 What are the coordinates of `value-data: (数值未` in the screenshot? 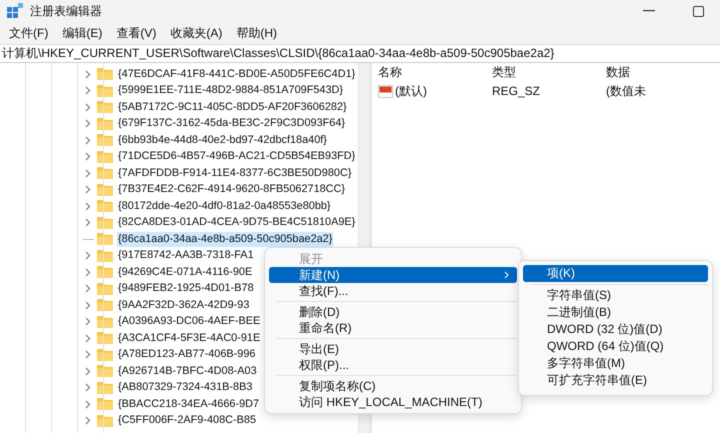 It's located at (626, 91).